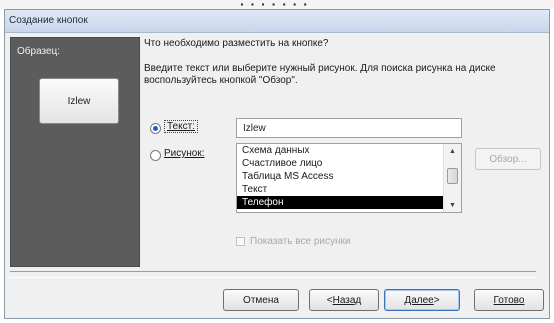 The image size is (554, 323). What do you see at coordinates (181, 126) in the screenshot?
I see `text-radio-label: Текст:` at bounding box center [181, 126].